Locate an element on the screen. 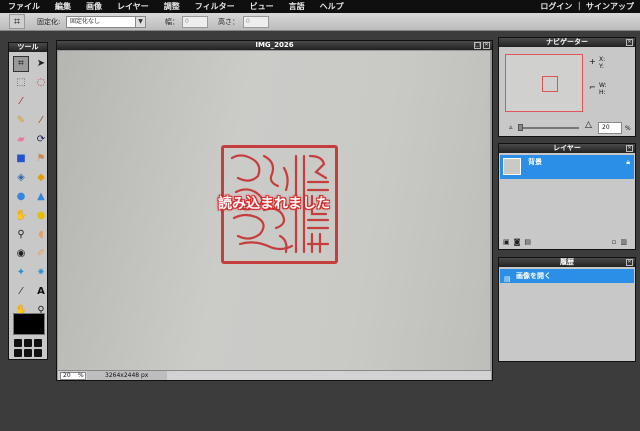 This screenshot has width=640, height=431. brush-icon: ⁄ is located at coordinates (41, 121).